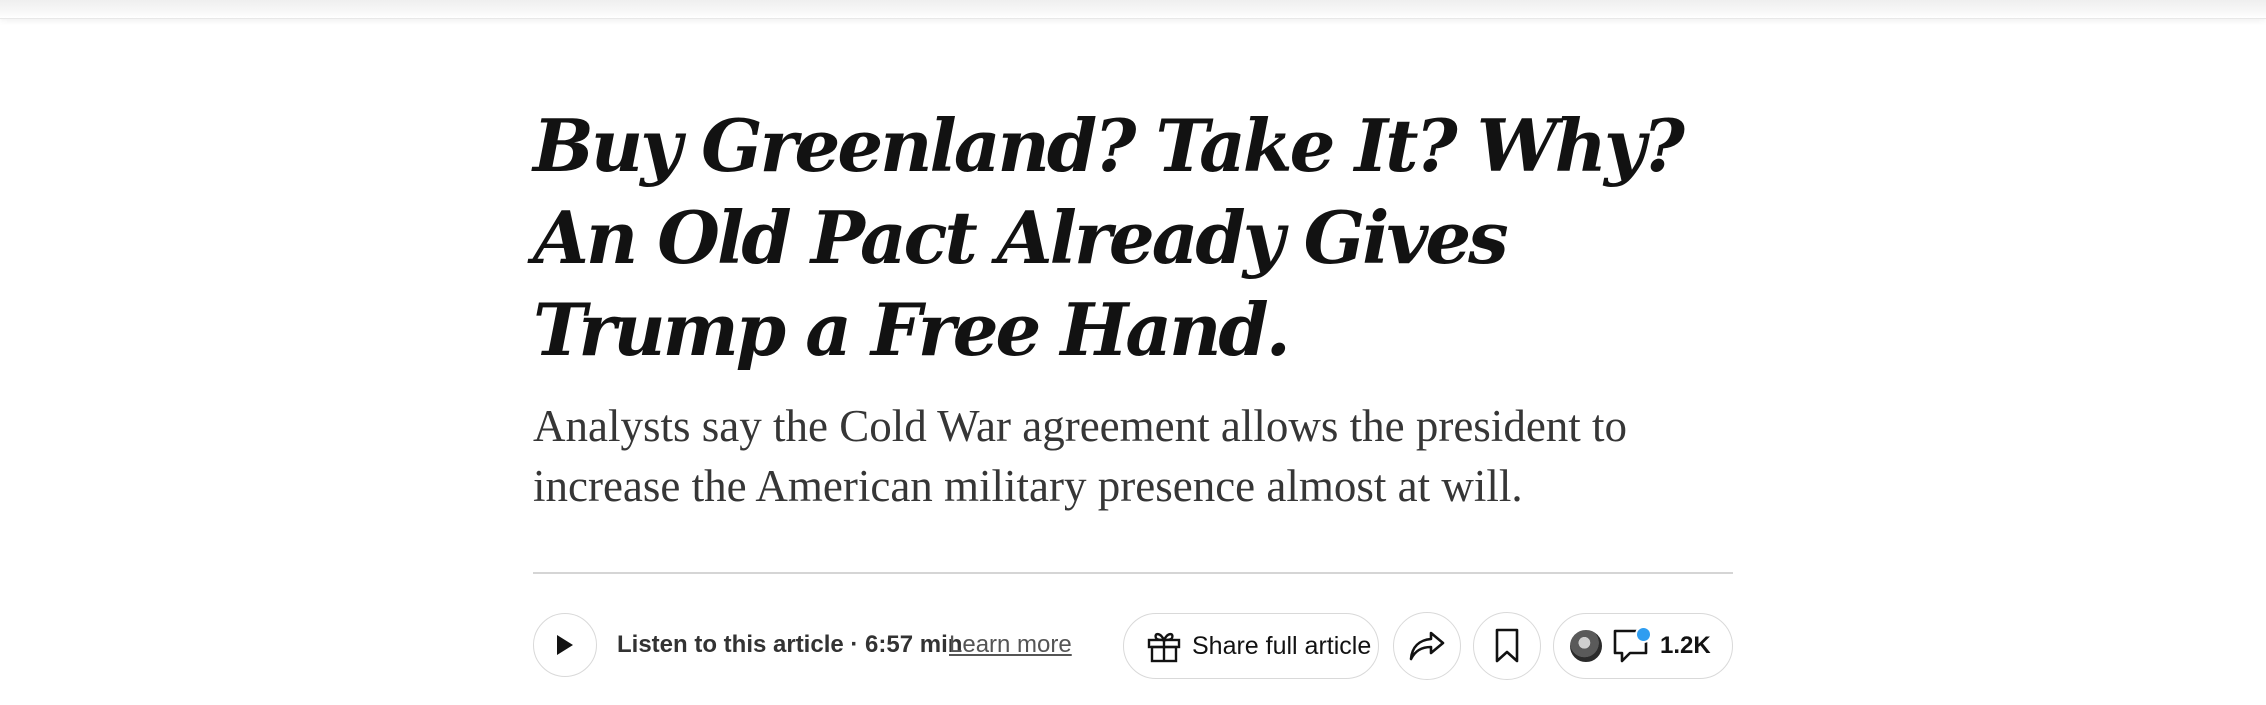 Image resolution: width=2266 pixels, height=705 pixels. Describe the element at coordinates (1685, 645) in the screenshot. I see `comment-count: 1.2K` at that location.